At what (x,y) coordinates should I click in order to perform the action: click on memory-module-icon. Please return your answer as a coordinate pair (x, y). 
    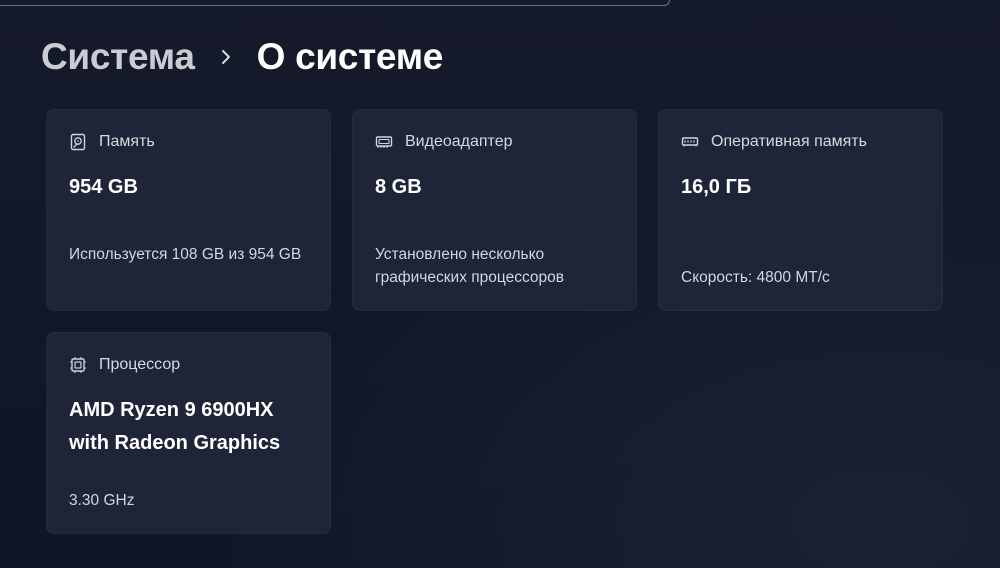
    Looking at the image, I should click on (690, 142).